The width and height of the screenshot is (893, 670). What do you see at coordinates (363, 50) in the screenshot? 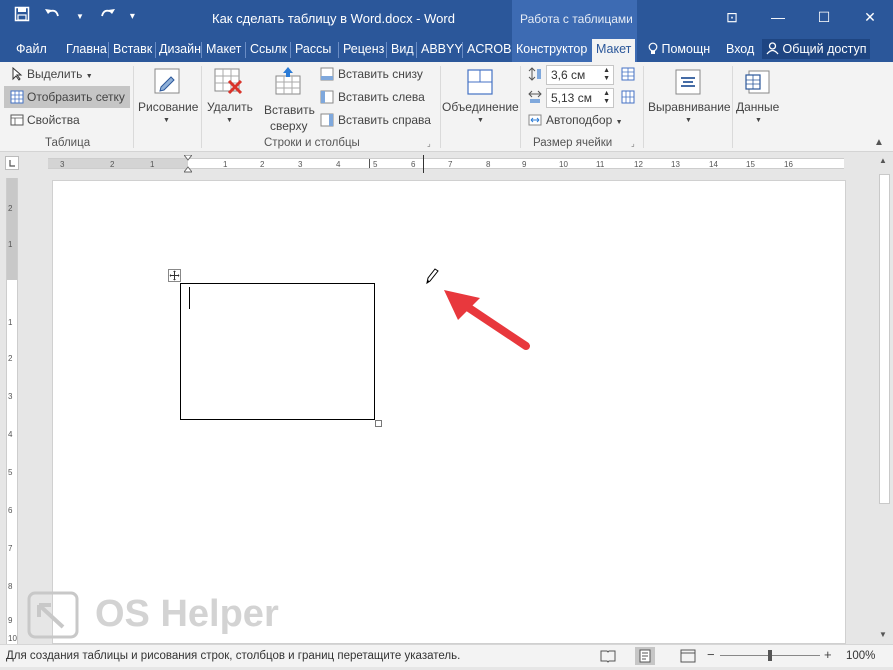
I see `tab-review: Реценз` at bounding box center [363, 50].